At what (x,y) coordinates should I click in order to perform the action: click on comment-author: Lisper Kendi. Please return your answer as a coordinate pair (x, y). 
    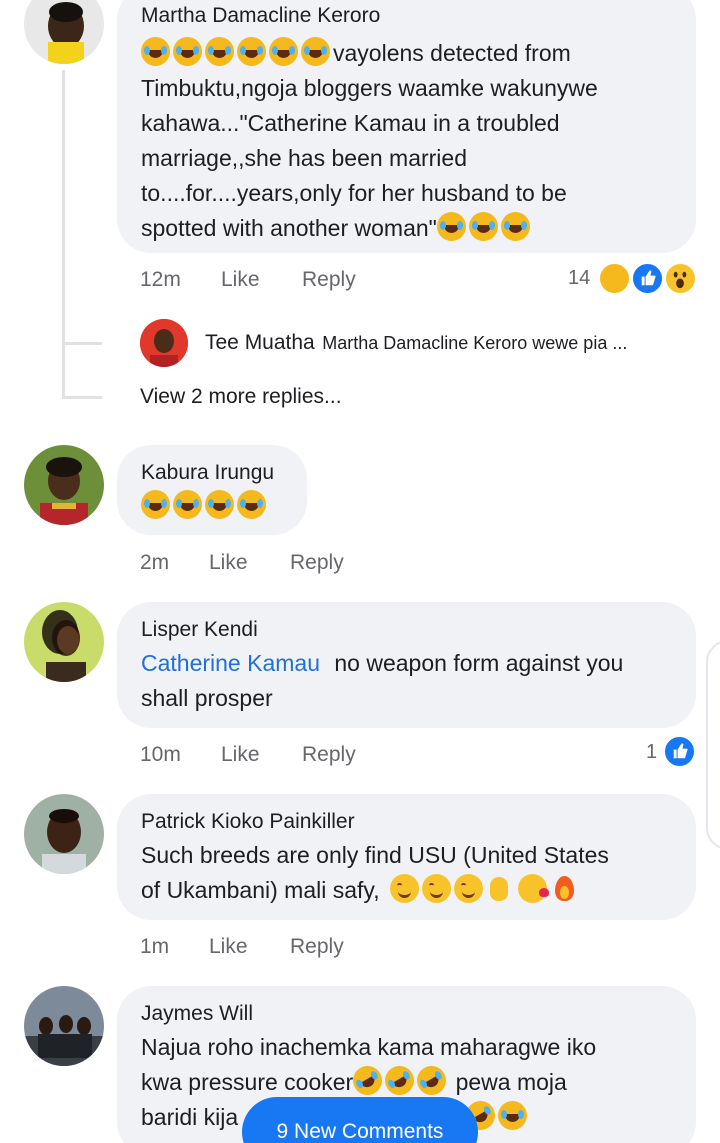
    Looking at the image, I should click on (406, 630).